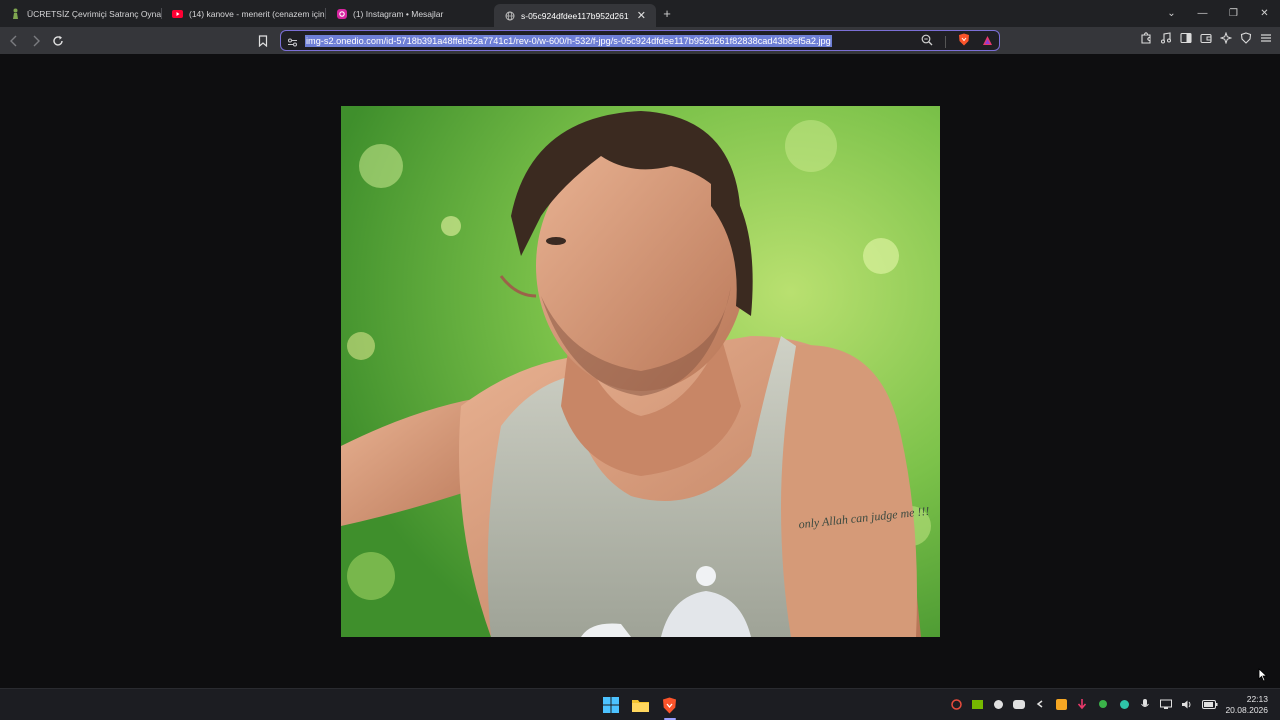 This screenshot has height=720, width=1280. I want to click on tab-instagram: (1) Instagram • Mesajlar, so click(410, 13).